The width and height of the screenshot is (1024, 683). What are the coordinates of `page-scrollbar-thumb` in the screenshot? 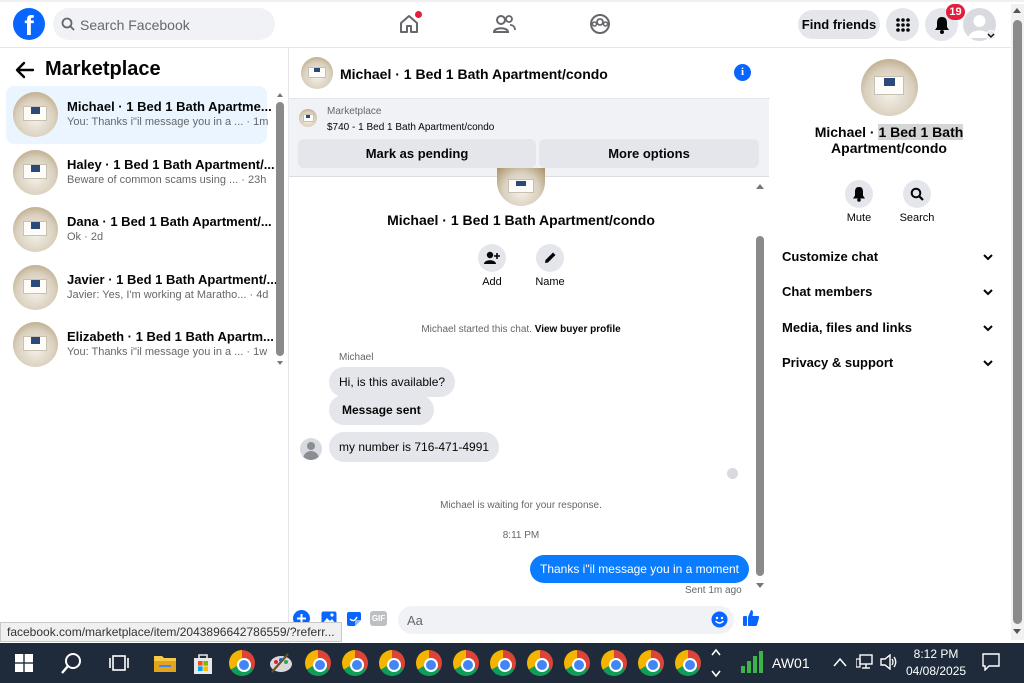 It's located at (1017, 322).